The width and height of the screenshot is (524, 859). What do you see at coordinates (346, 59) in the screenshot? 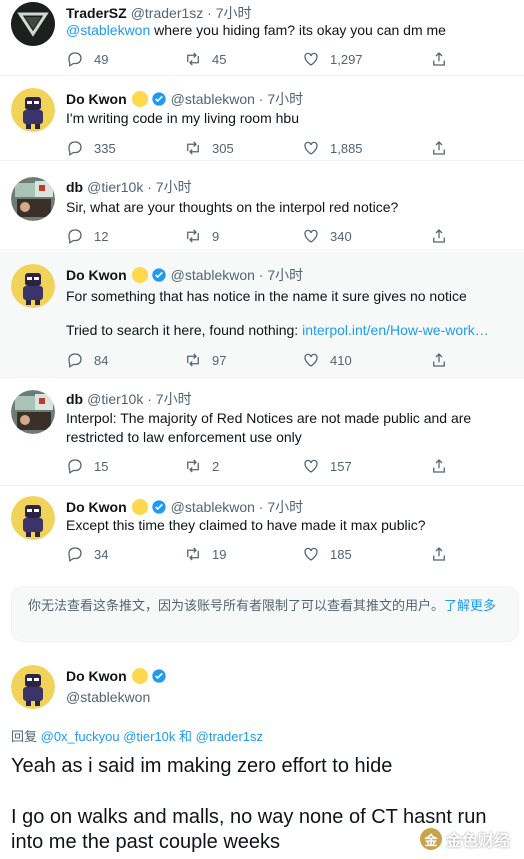
I see `like-count: 1,297` at bounding box center [346, 59].